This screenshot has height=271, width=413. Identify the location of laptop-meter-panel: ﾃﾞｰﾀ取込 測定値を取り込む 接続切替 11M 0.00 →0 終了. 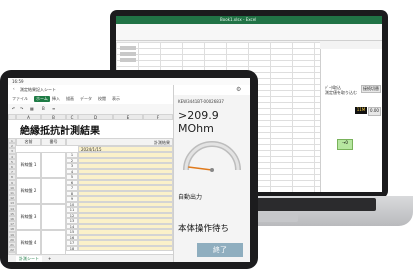
(351, 120).